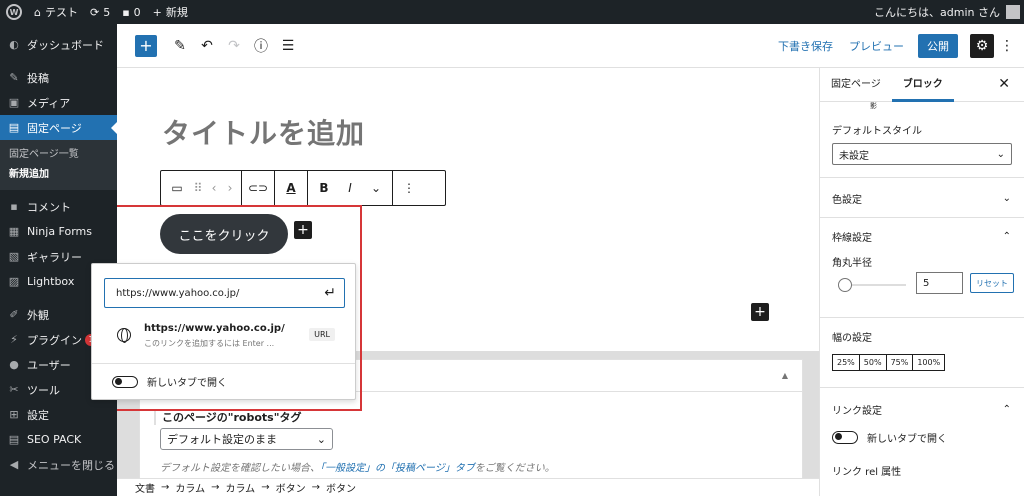  Describe the element at coordinates (240, 468) in the screenshot. I see `note-prefix: デフォルト設定を確認したい場合、` at that location.